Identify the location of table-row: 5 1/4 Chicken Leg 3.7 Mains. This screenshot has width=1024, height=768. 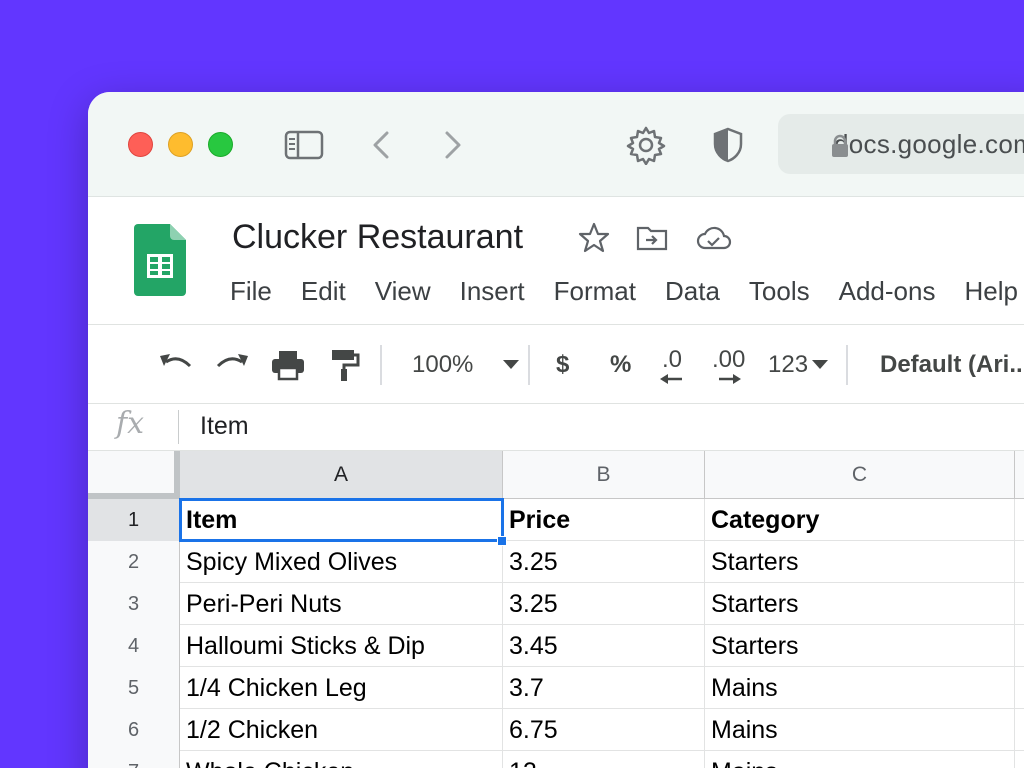
(556, 688).